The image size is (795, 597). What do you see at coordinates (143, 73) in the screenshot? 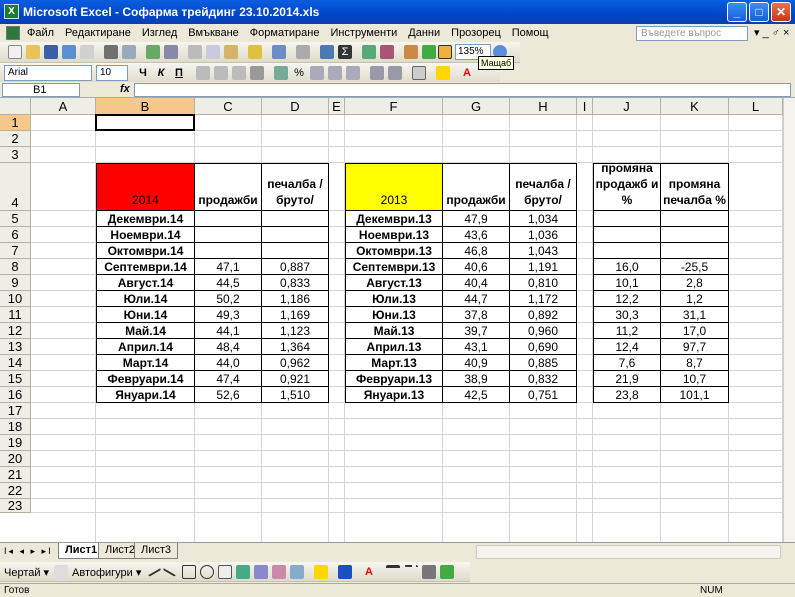
I see `bold-icon: Ч` at bounding box center [143, 73].